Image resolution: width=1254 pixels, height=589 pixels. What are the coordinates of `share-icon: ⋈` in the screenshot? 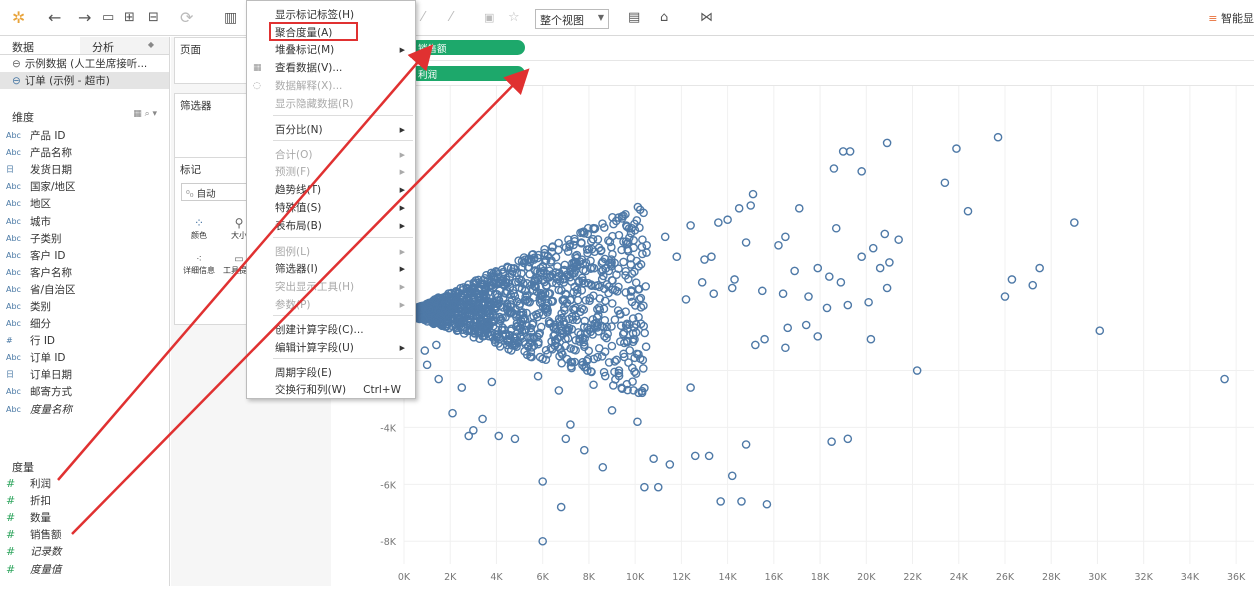 It's located at (706, 18).